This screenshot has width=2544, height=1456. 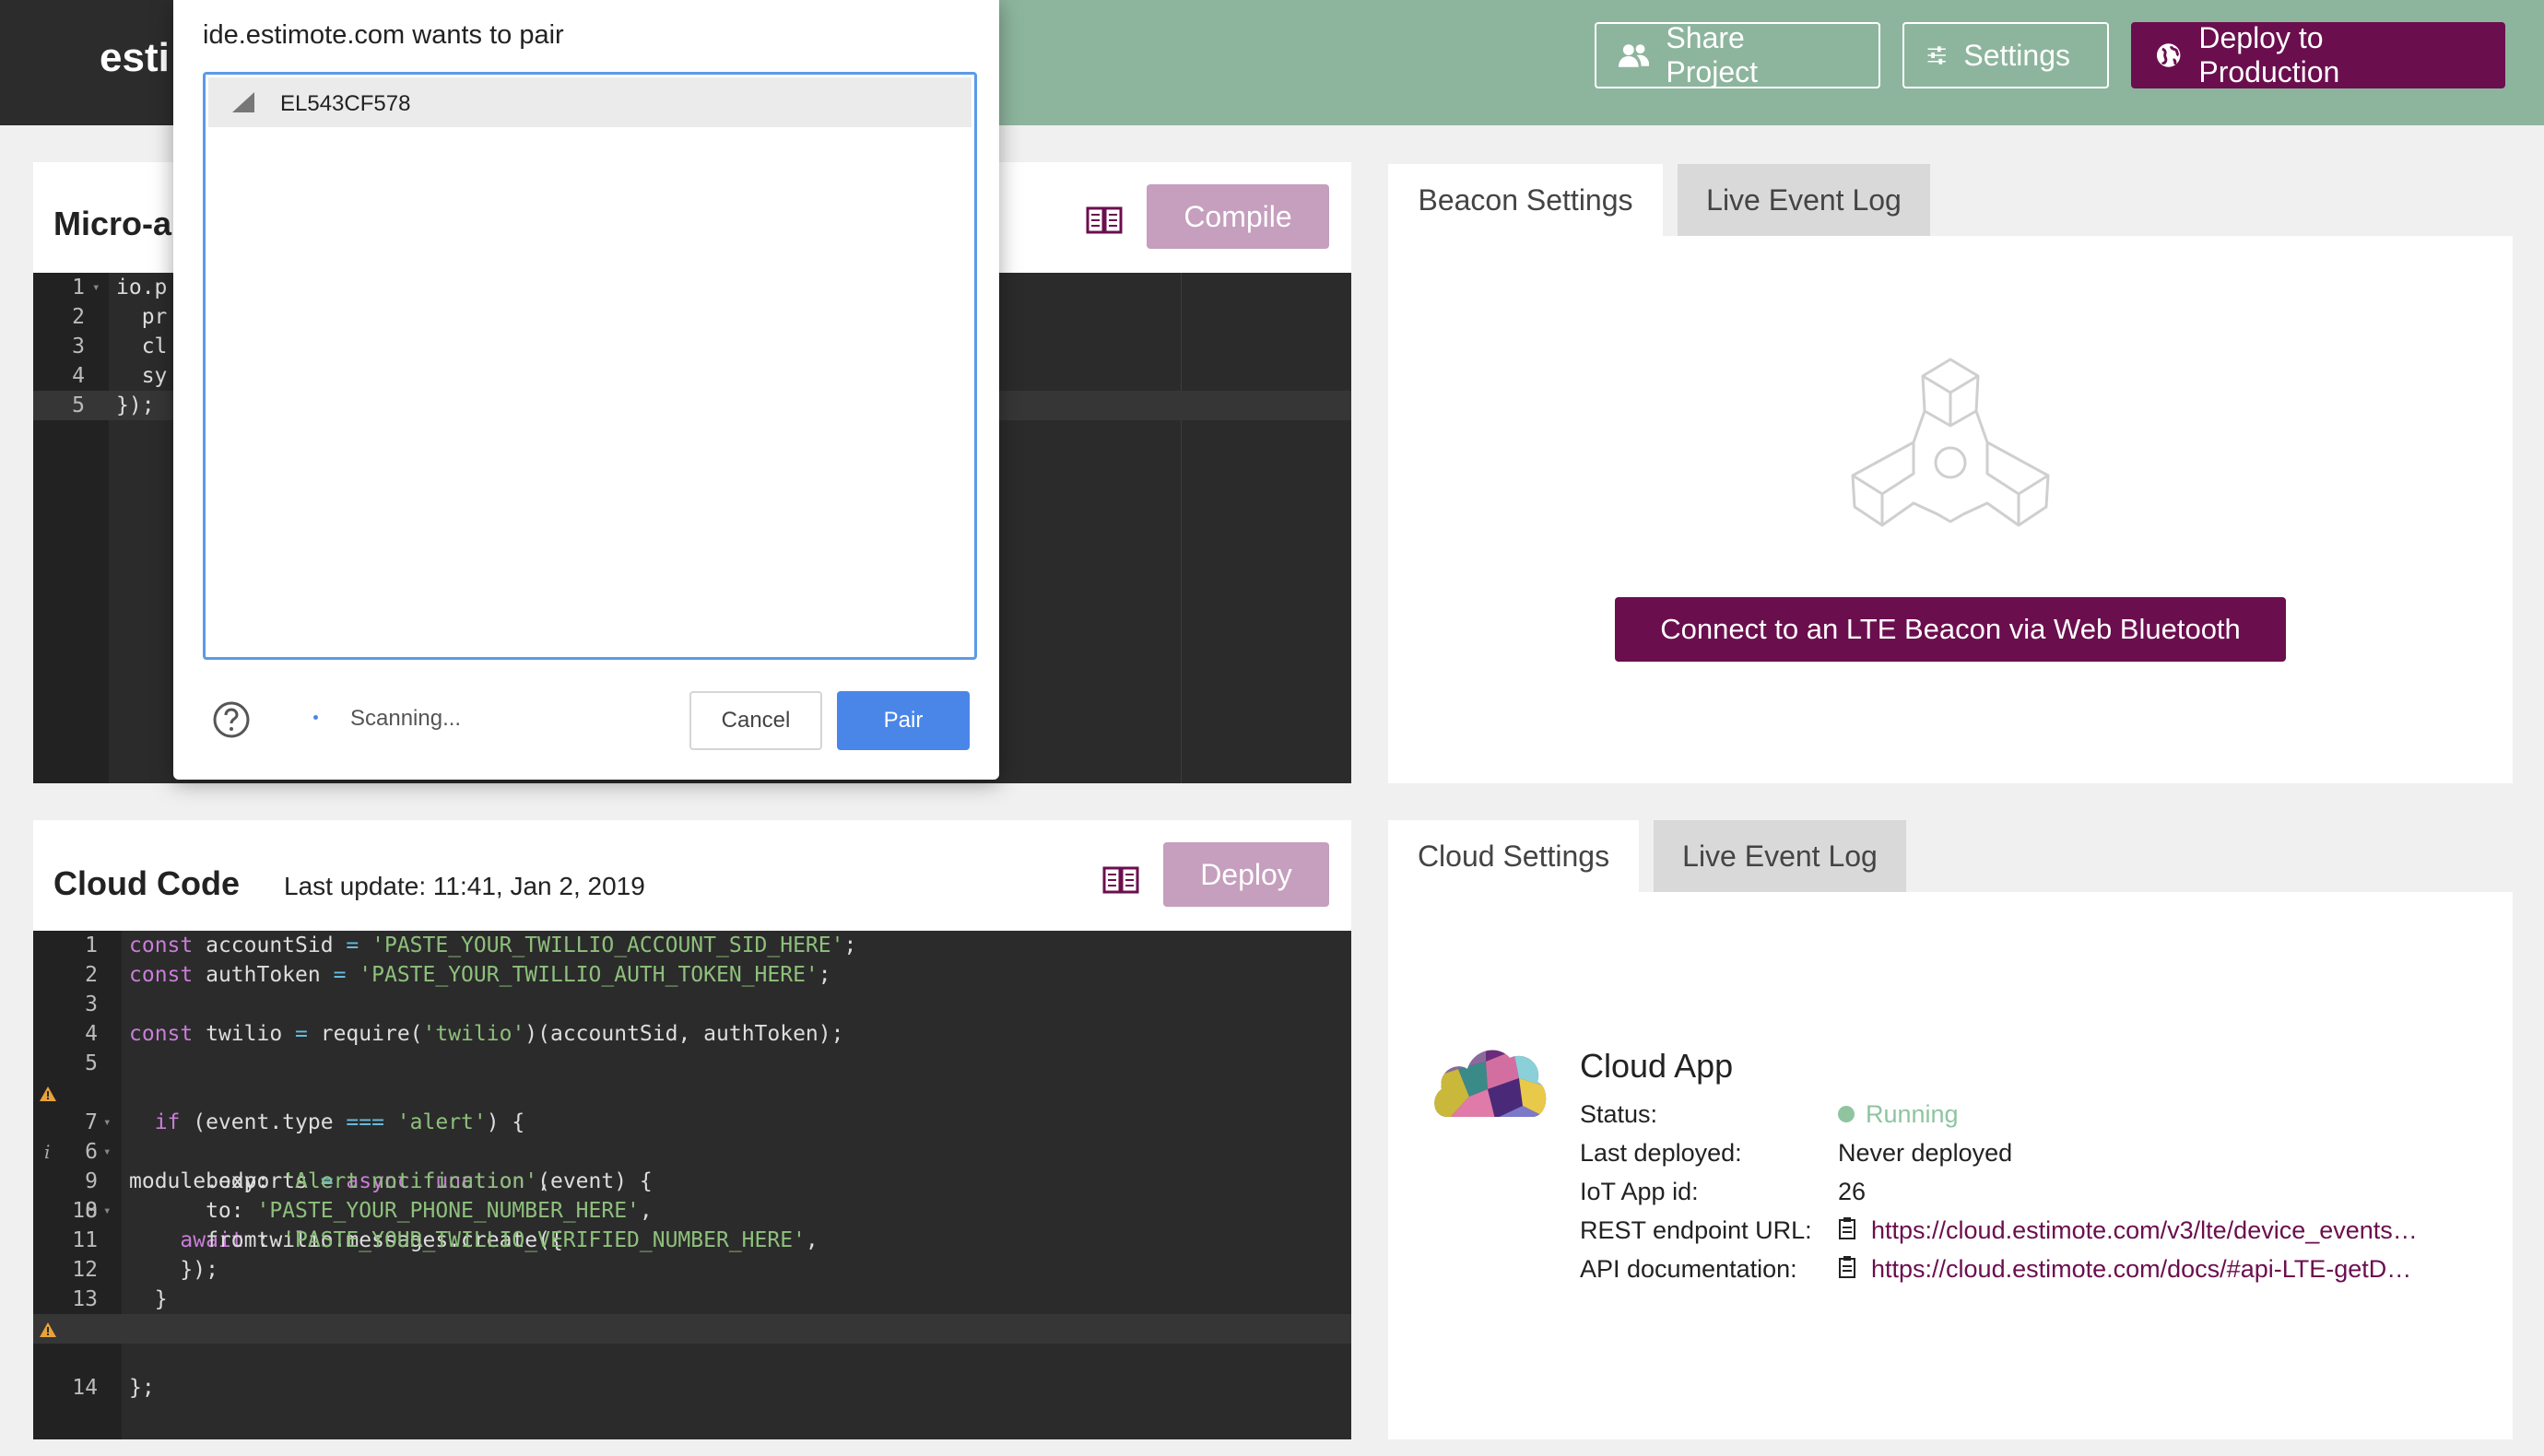 What do you see at coordinates (1937, 55) in the screenshot?
I see `sliders-icon` at bounding box center [1937, 55].